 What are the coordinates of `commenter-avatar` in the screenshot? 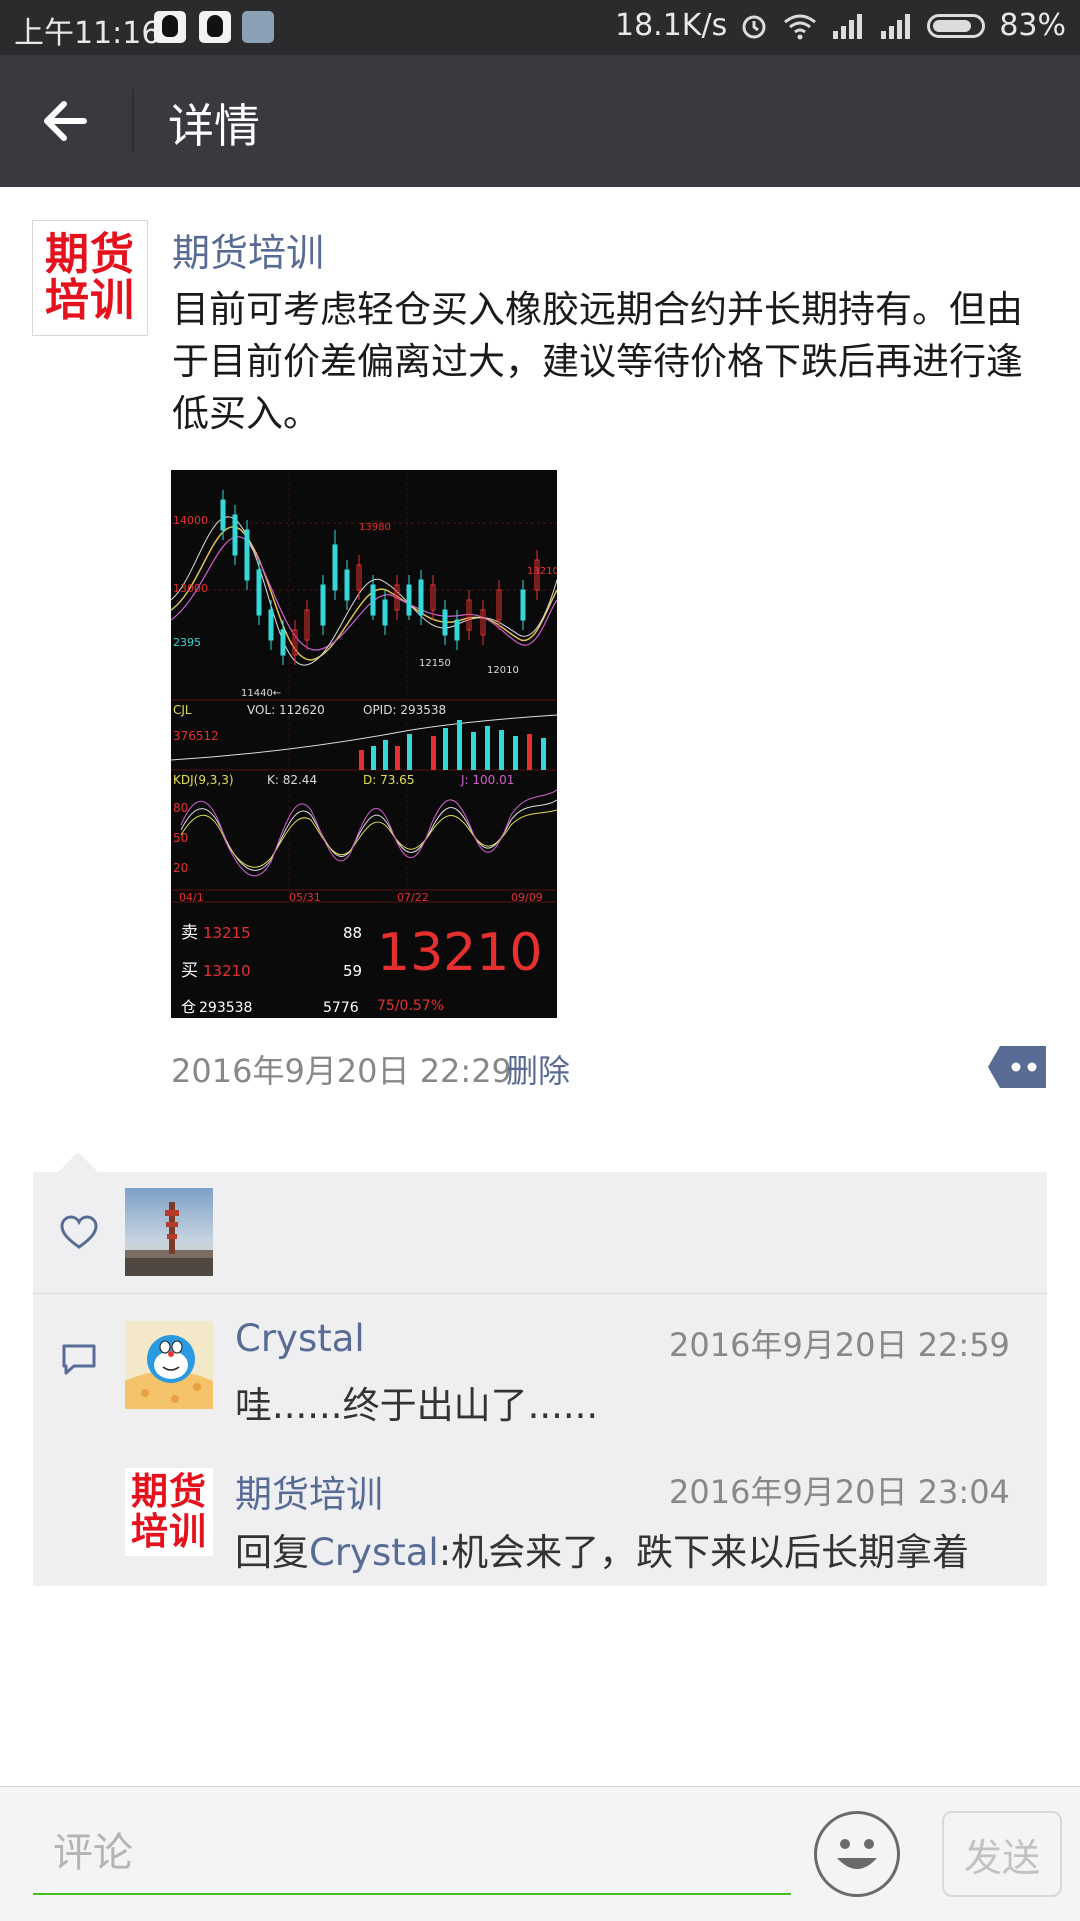 It's located at (169, 1365).